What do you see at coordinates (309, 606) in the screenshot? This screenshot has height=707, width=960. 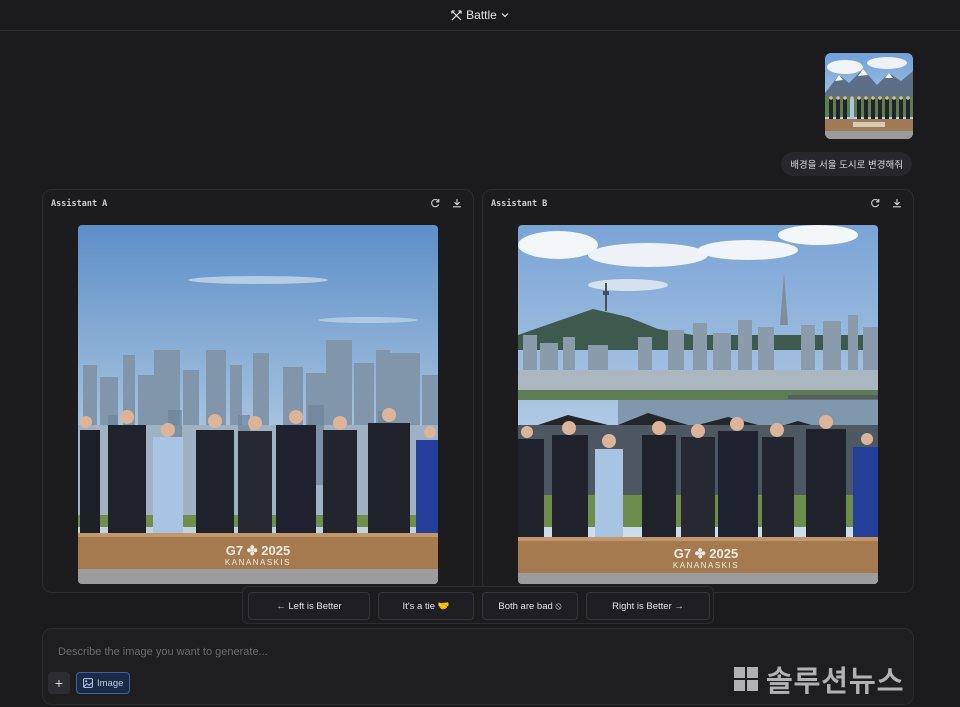 I see `left-is-better-button: ← Left is Better` at bounding box center [309, 606].